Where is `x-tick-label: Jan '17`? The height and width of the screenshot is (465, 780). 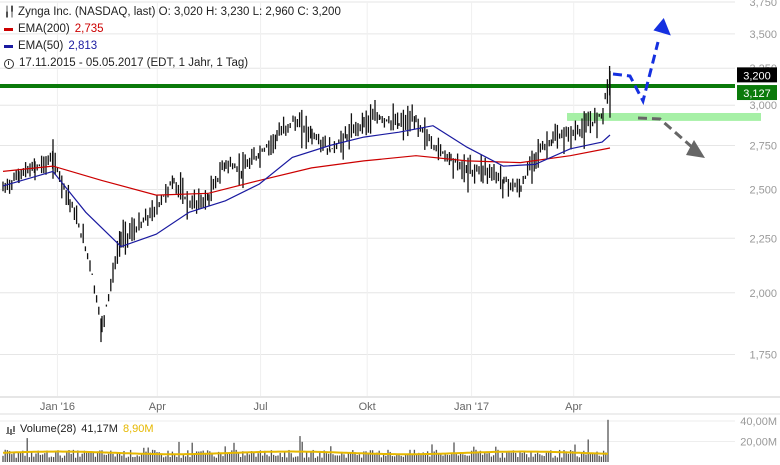 x-tick-label: Jan '17 is located at coordinates (471, 407).